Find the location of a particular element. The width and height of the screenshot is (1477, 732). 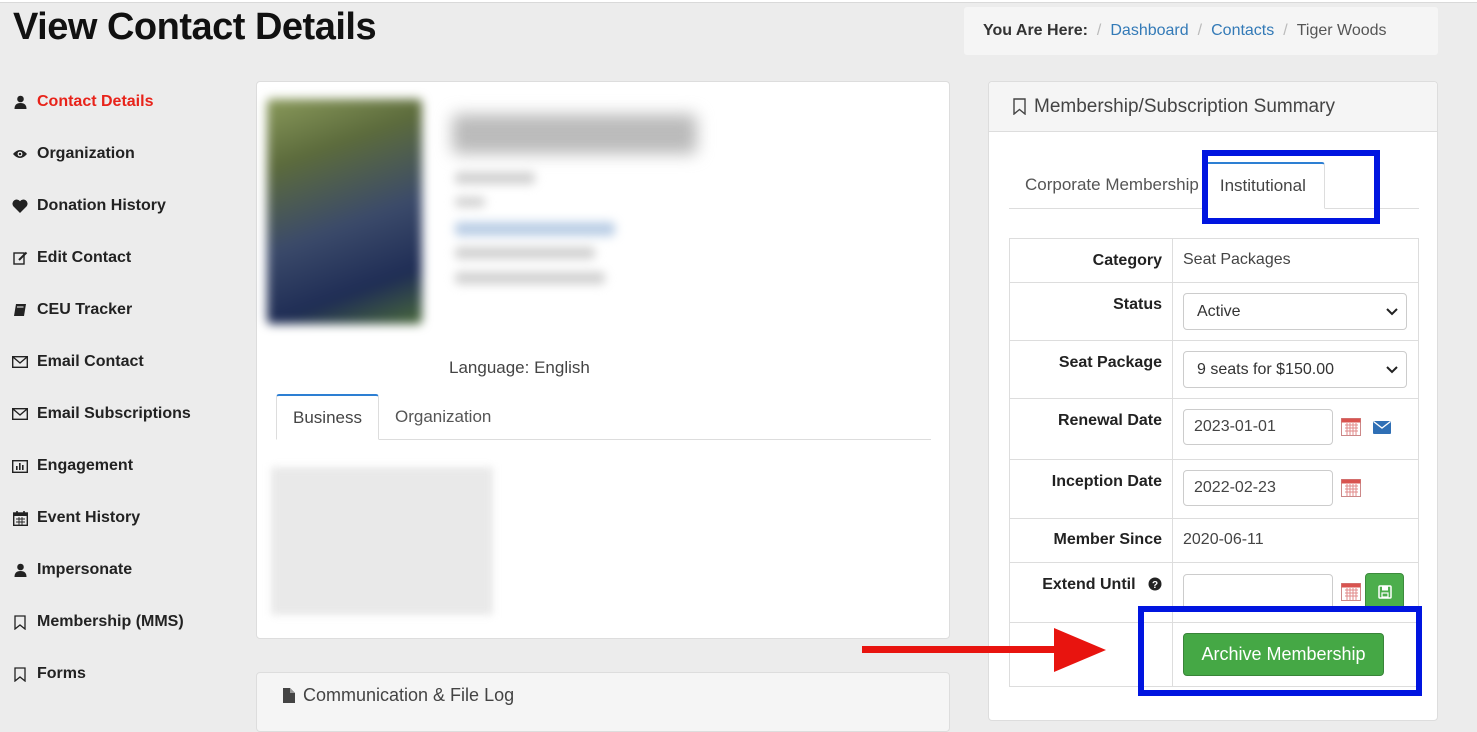

renewal-date-input is located at coordinates (1258, 427).